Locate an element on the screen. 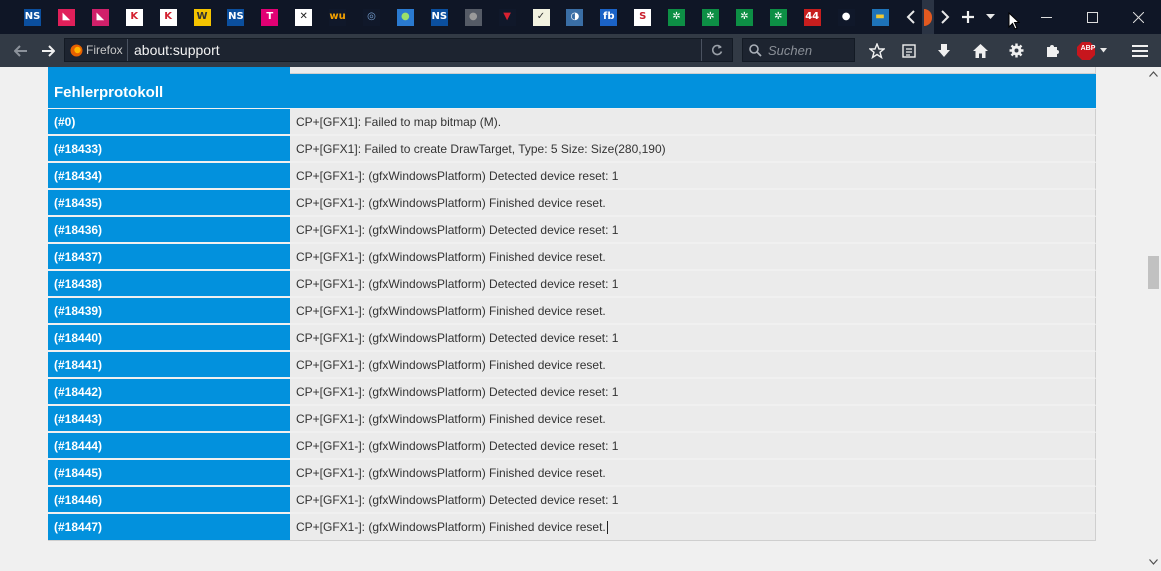  tab-10-favicon-icon: wu is located at coordinates (338, 17).